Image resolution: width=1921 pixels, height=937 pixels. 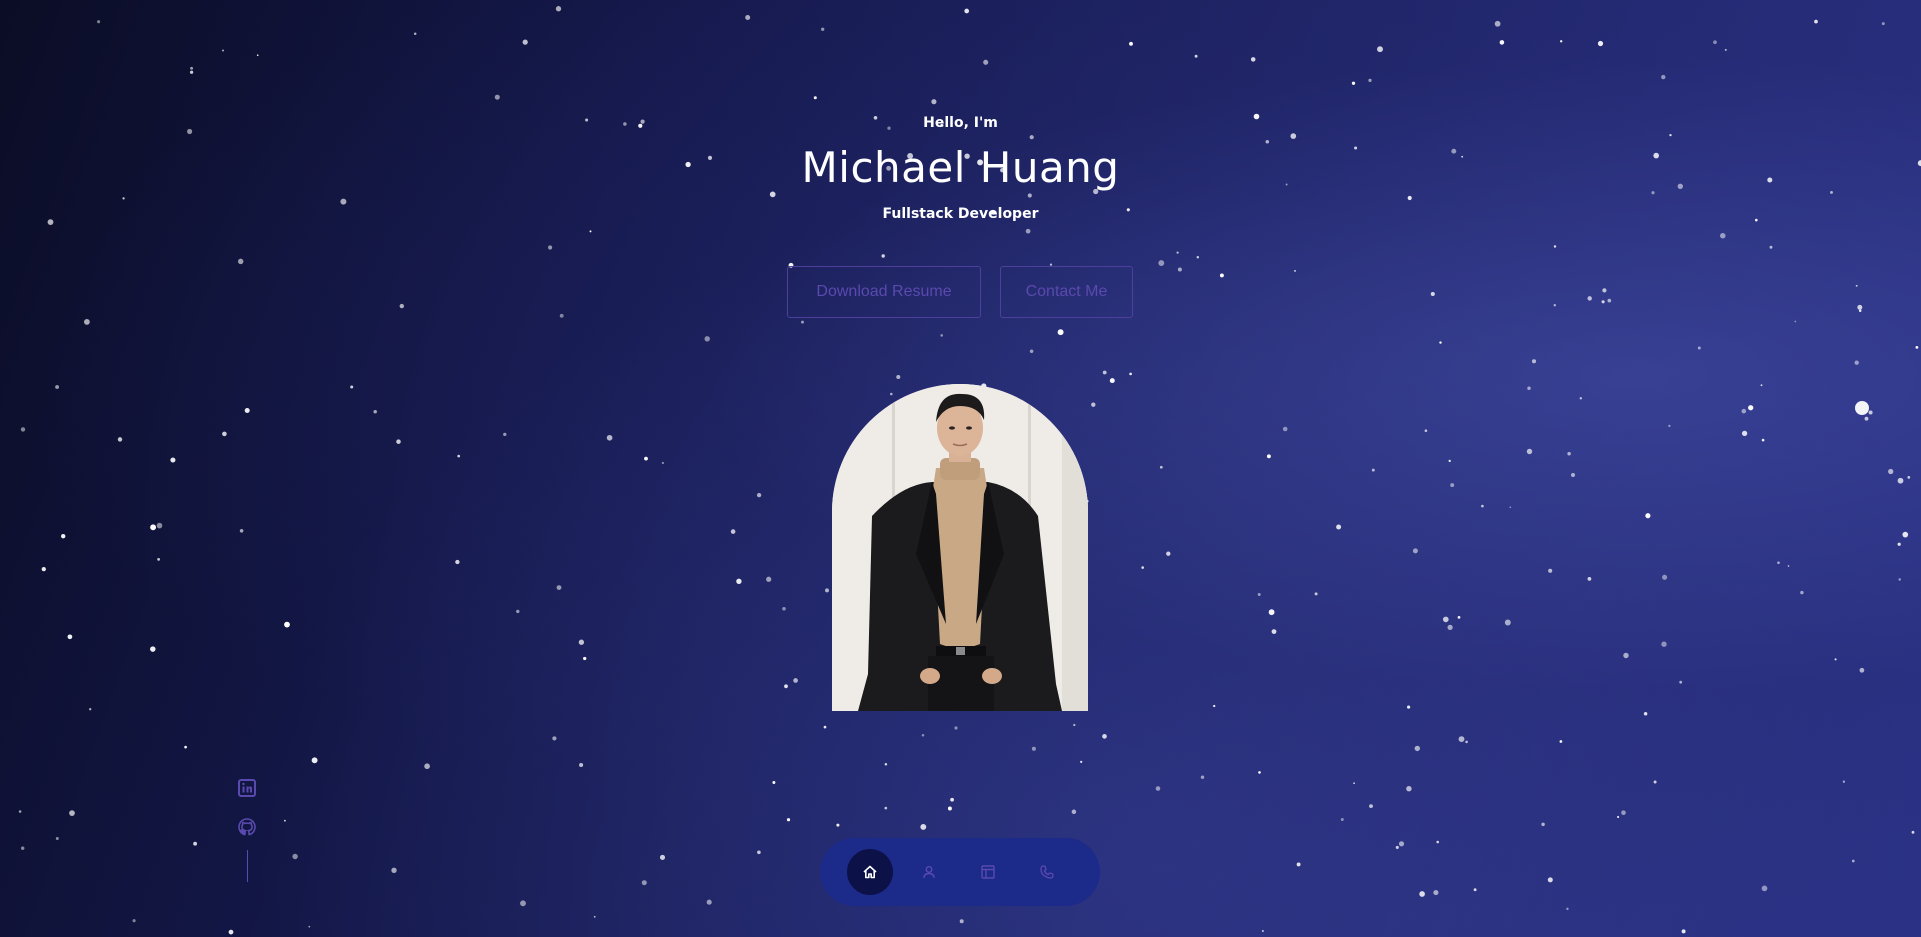 I want to click on nav-portfolio, so click(x=988, y=872).